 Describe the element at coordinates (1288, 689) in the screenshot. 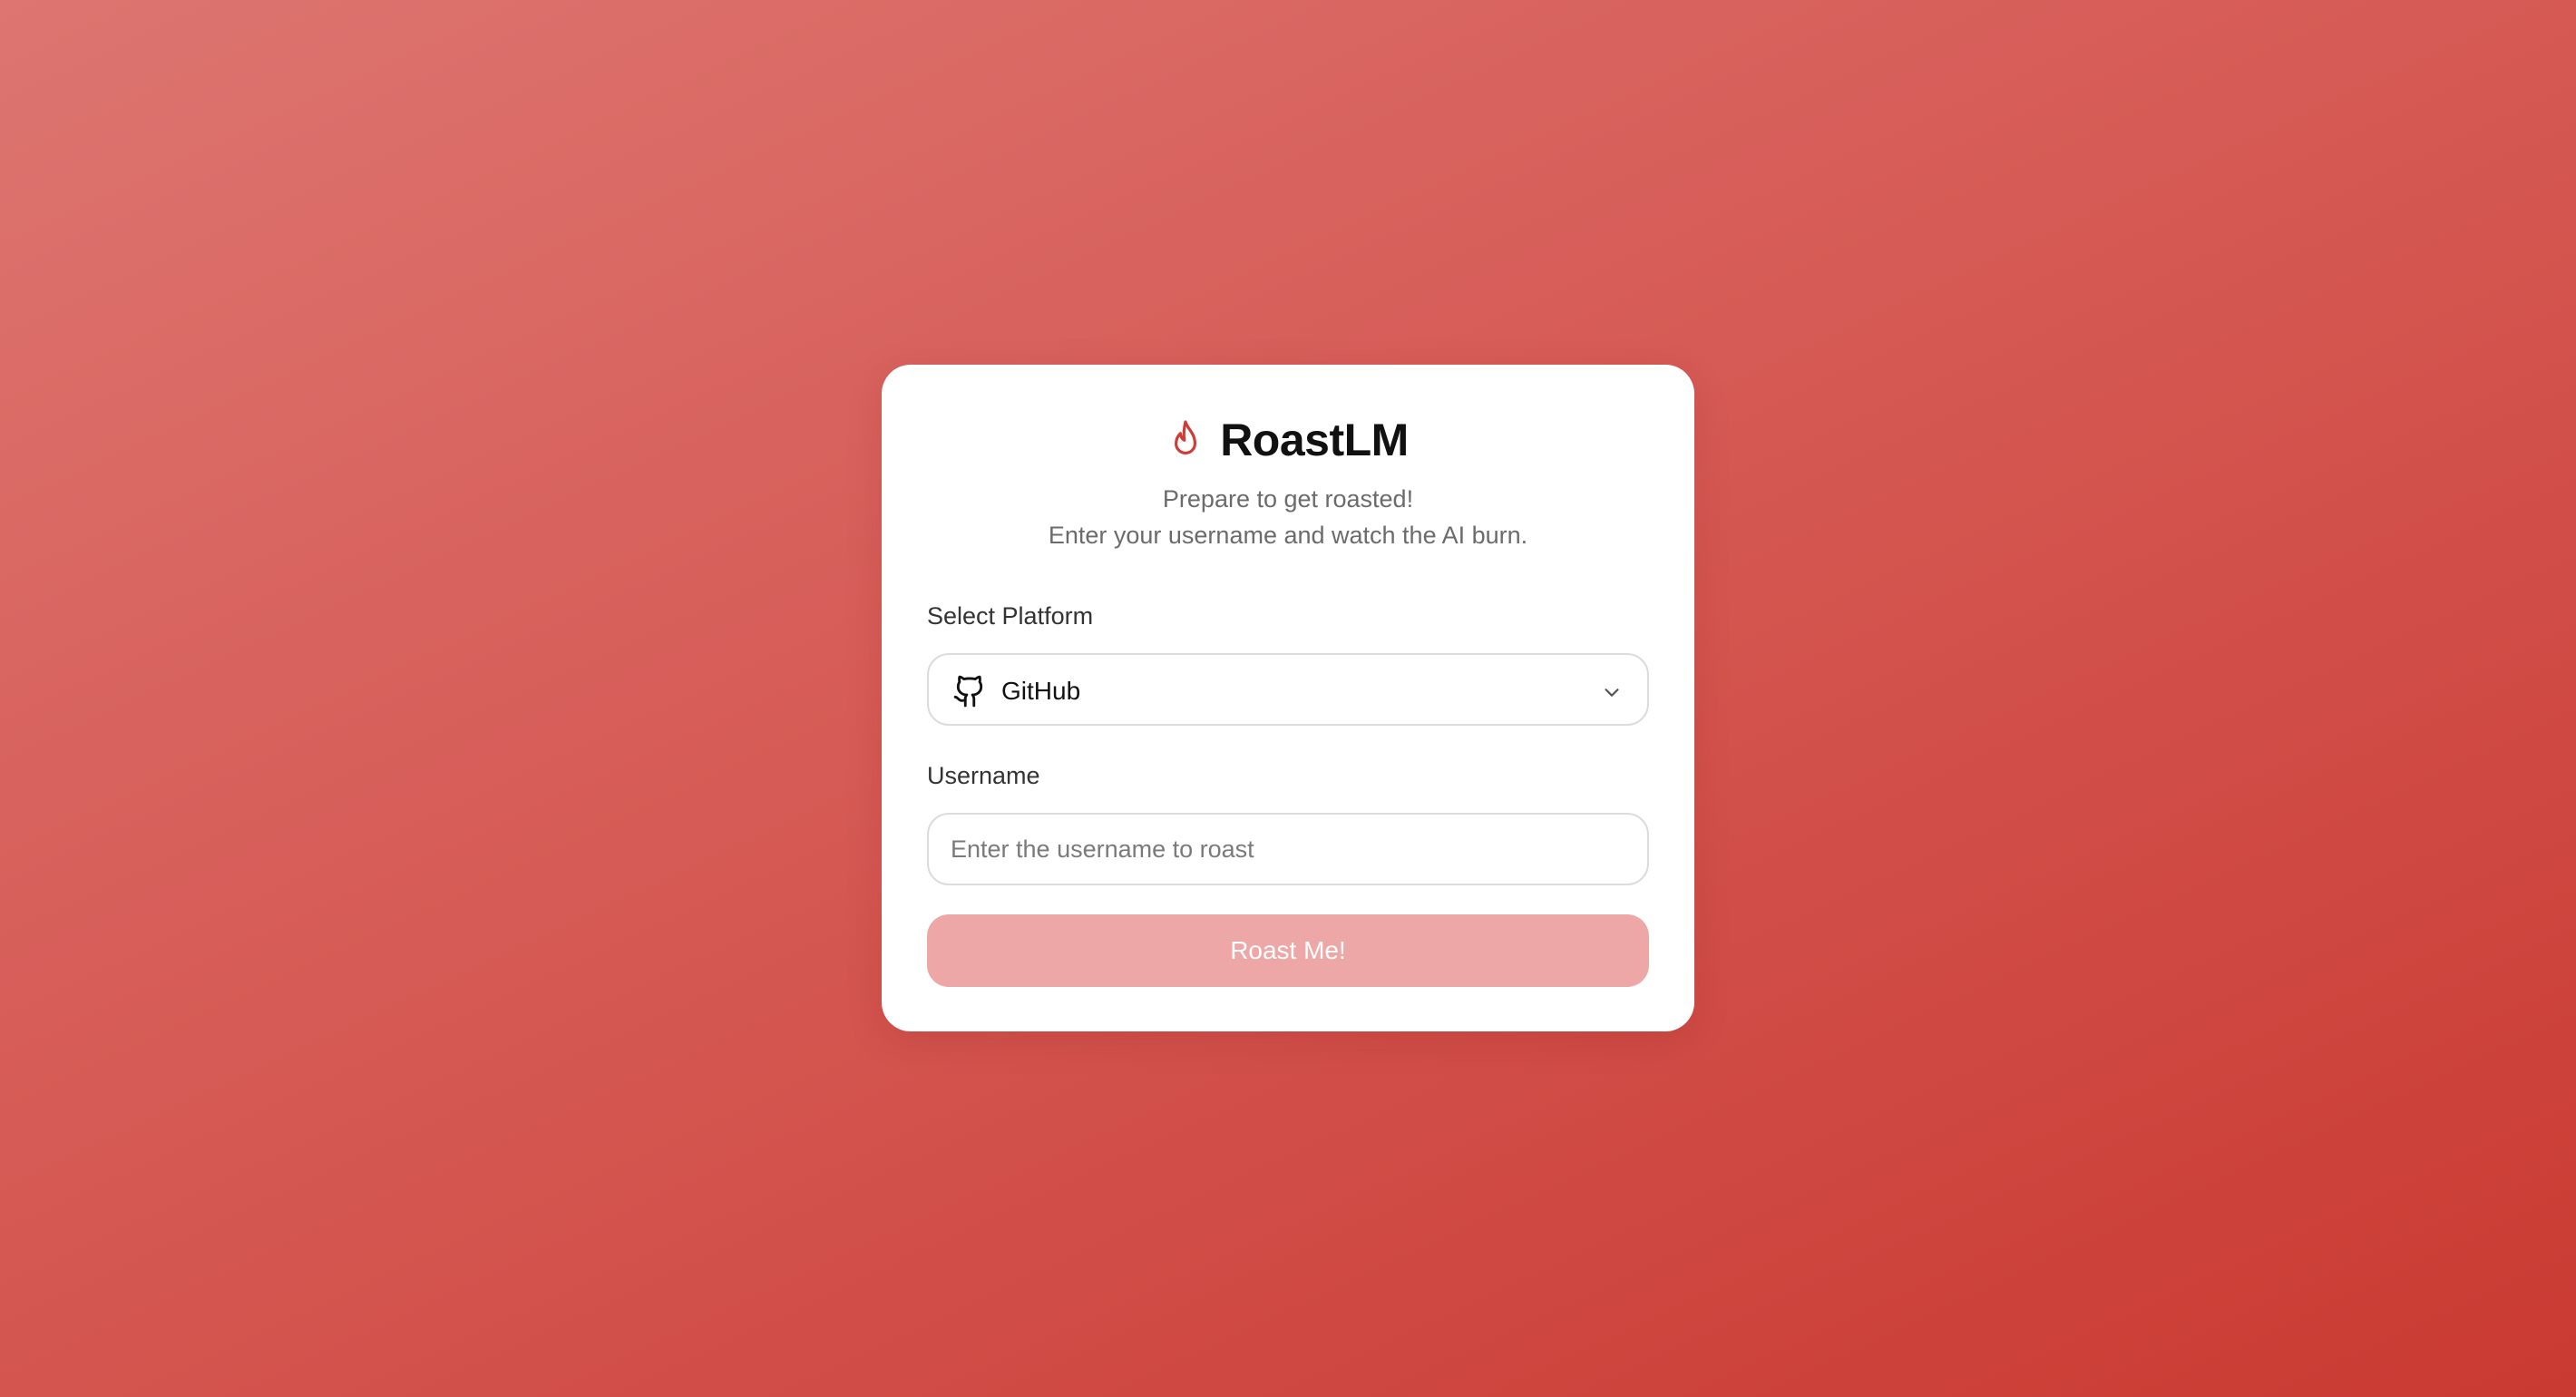

I see `platform-select: GitHub` at that location.